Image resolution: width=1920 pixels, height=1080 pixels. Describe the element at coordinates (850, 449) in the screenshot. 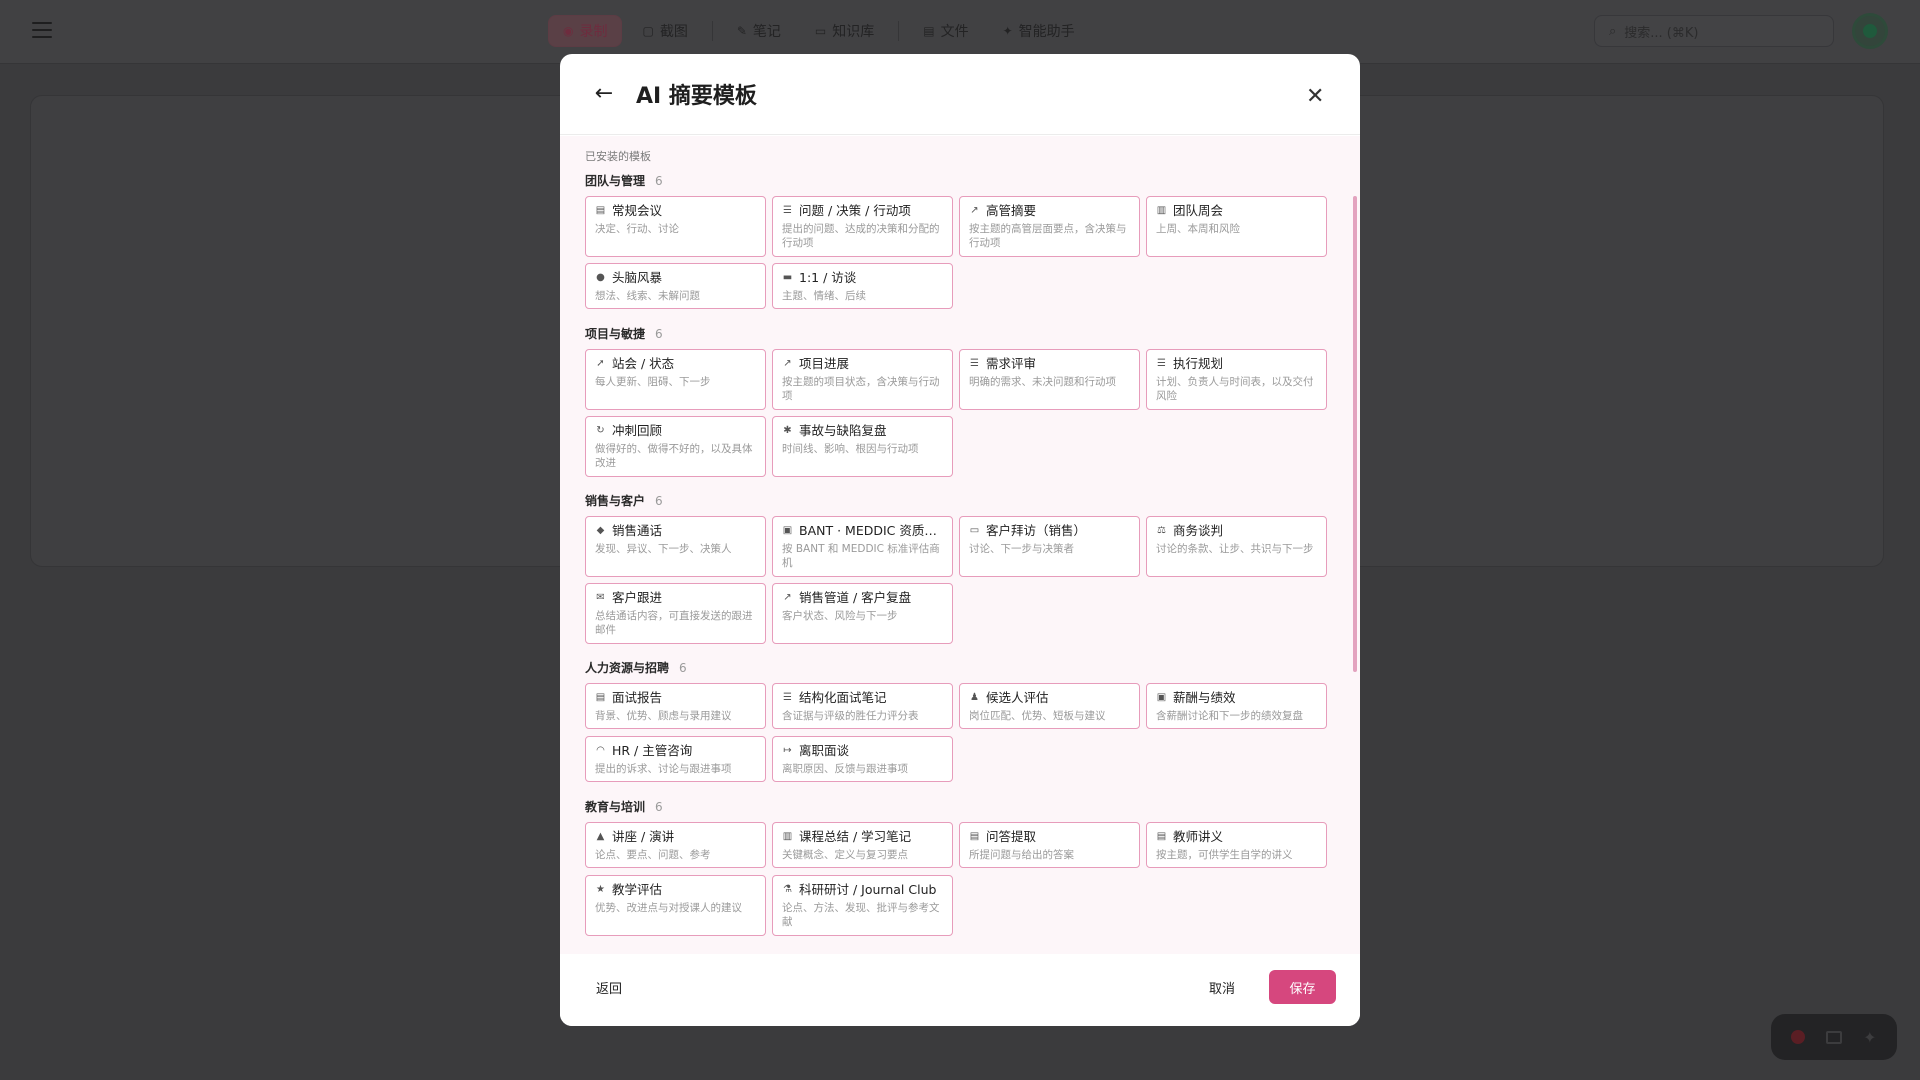

I see `template-card-desc: 时间线、影响、根因与行动项` at that location.